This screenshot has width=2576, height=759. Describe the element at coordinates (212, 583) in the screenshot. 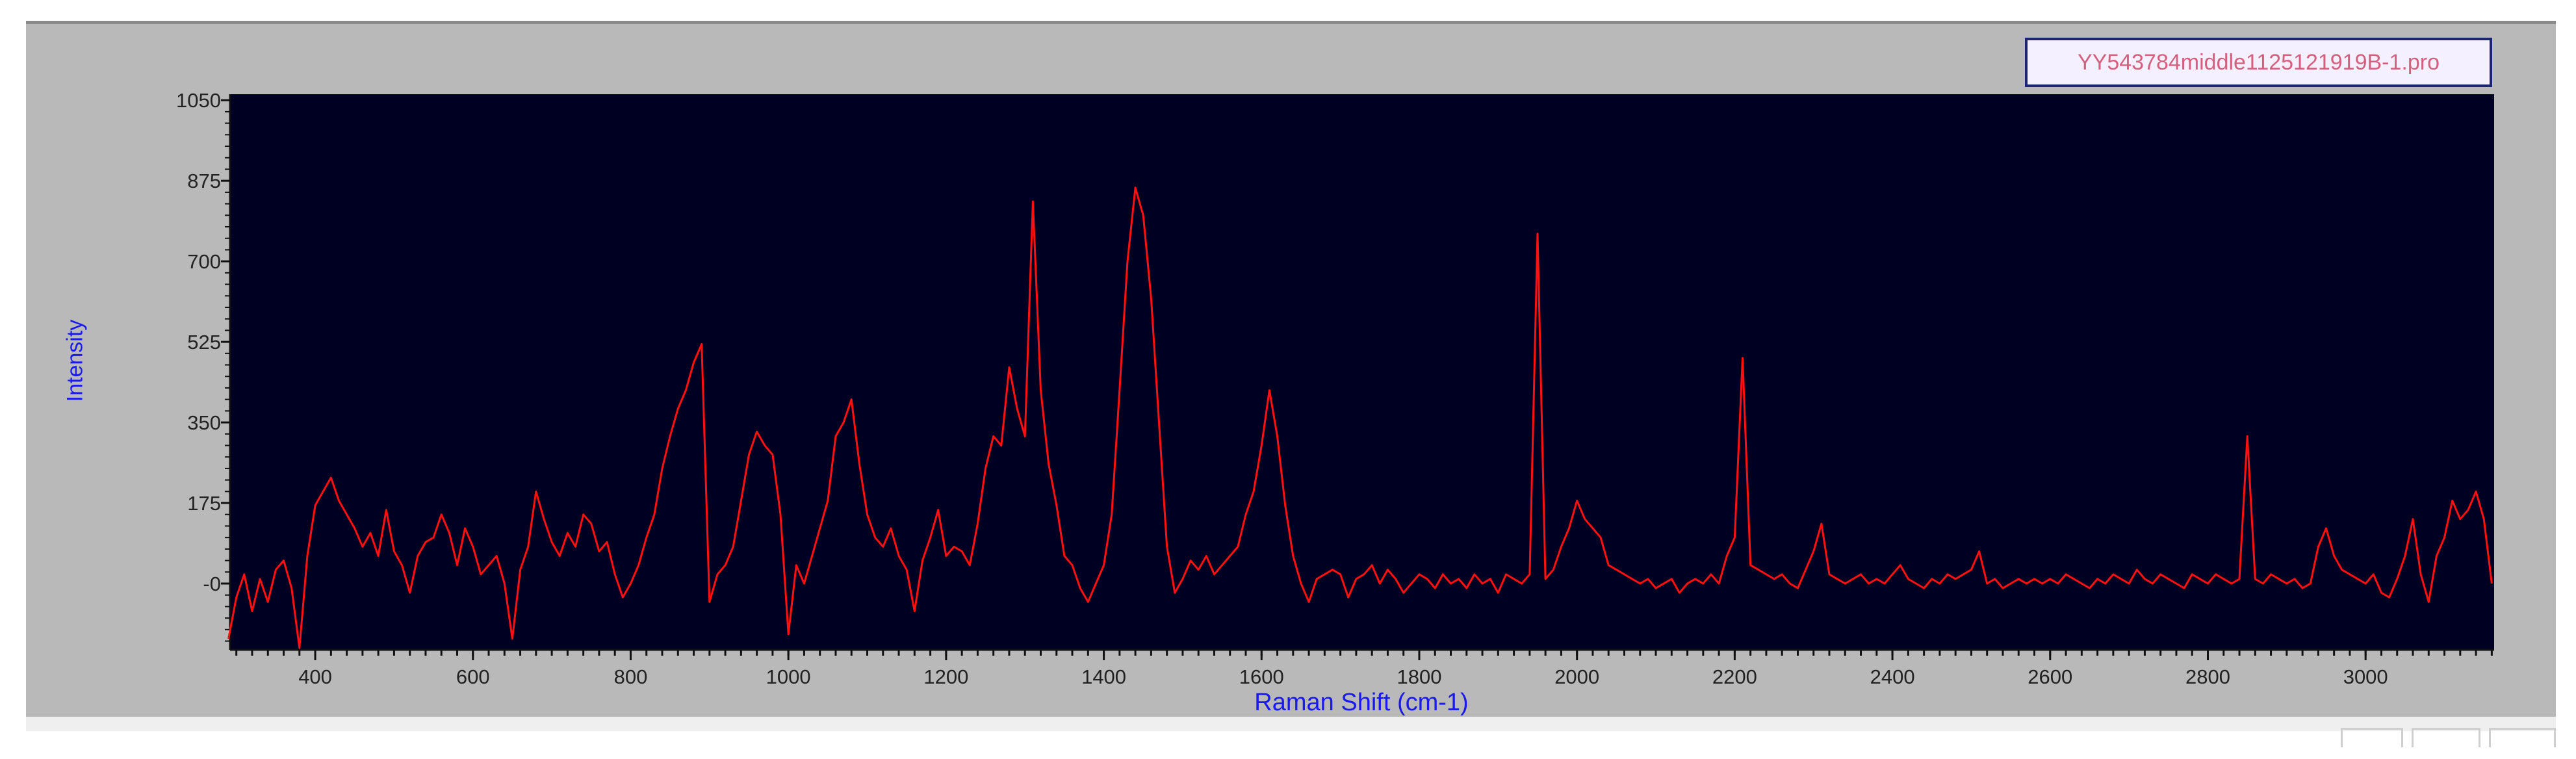

I see `y-tick-label: -0` at that location.